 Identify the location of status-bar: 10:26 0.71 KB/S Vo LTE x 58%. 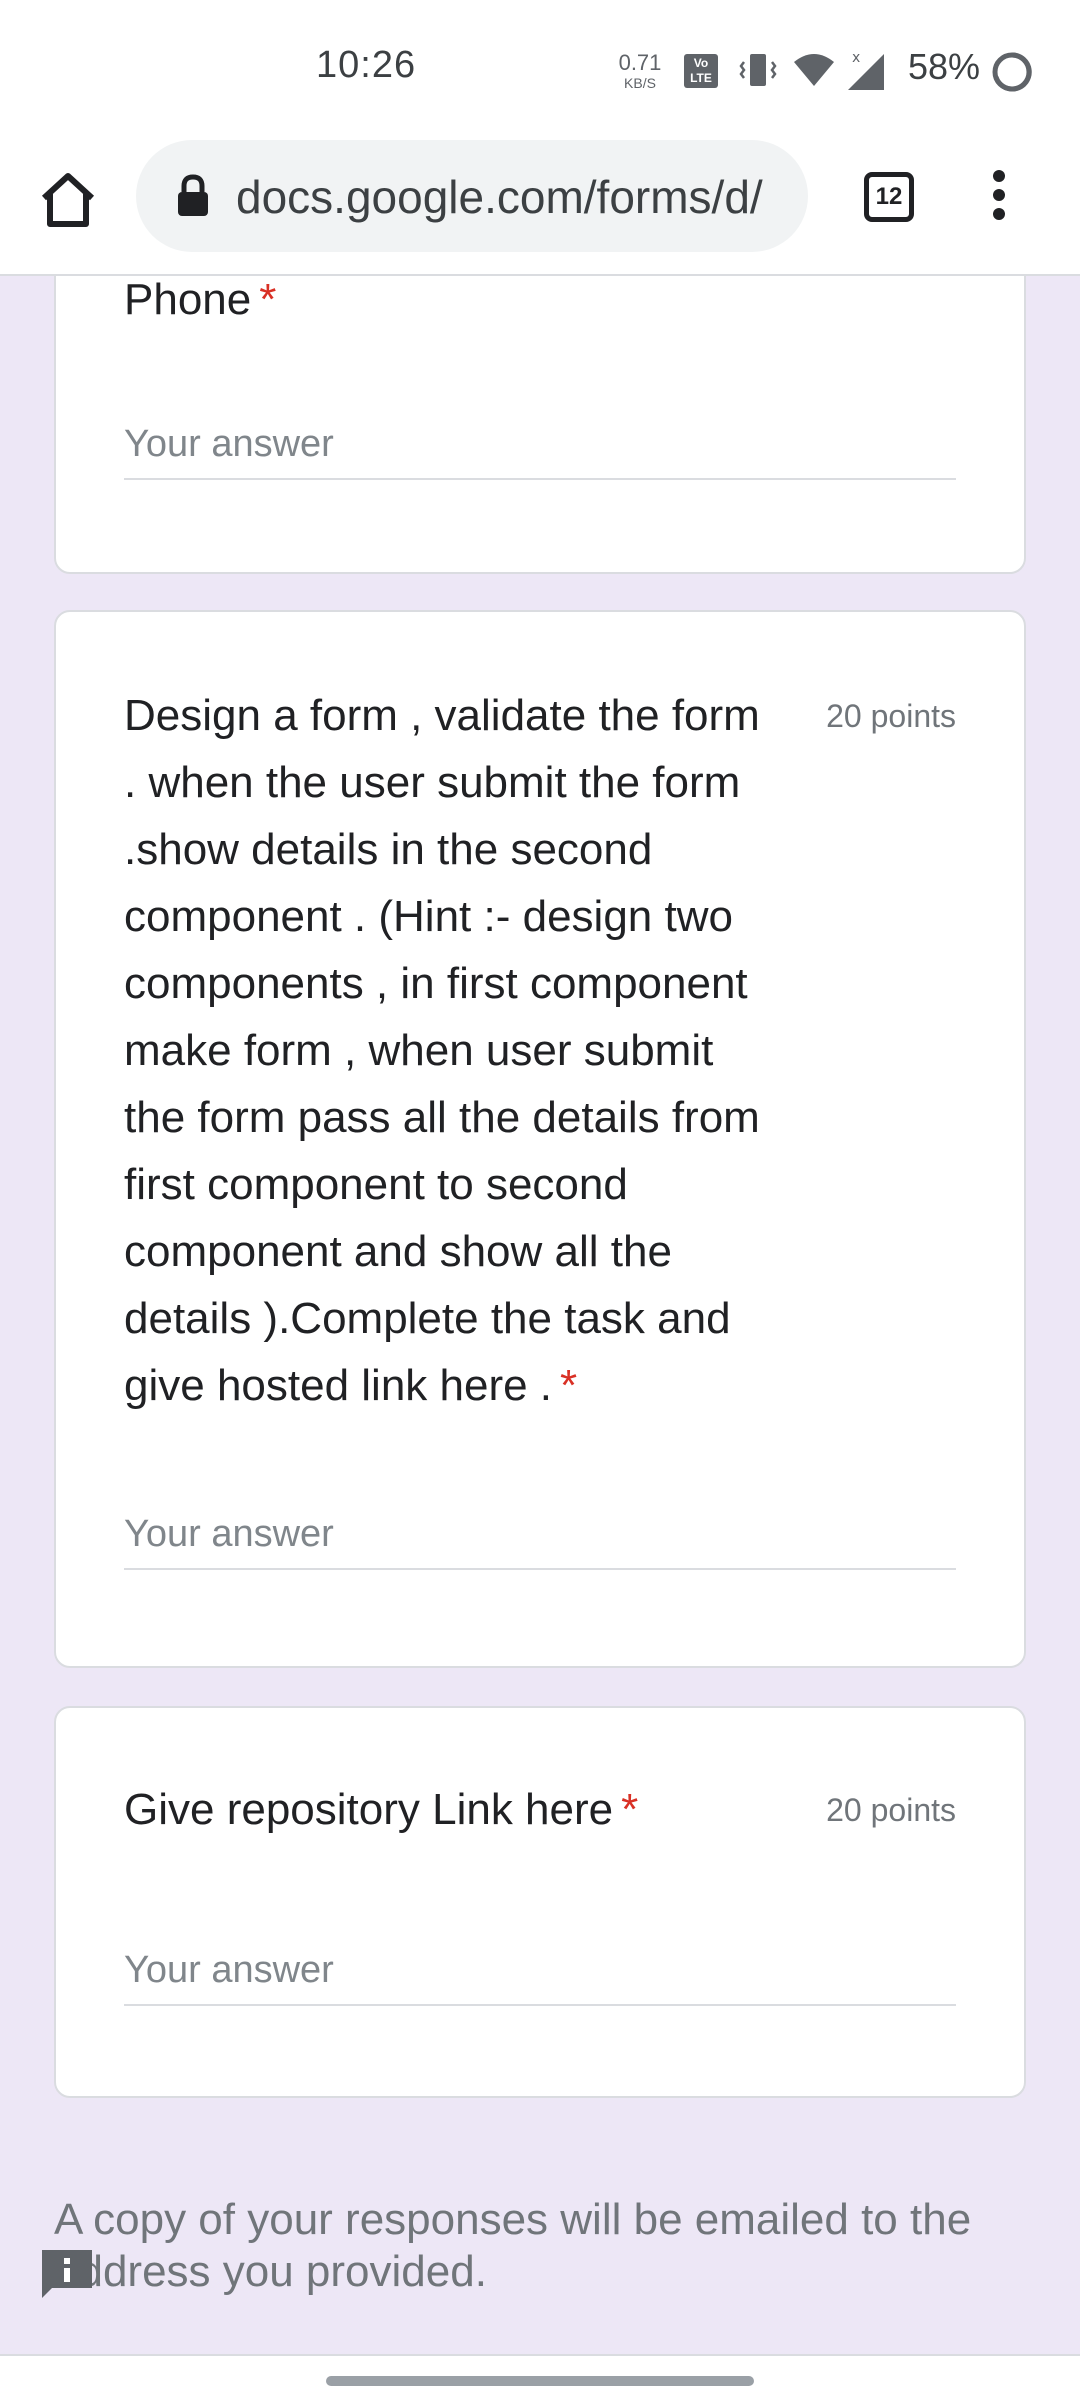
(540, 70).